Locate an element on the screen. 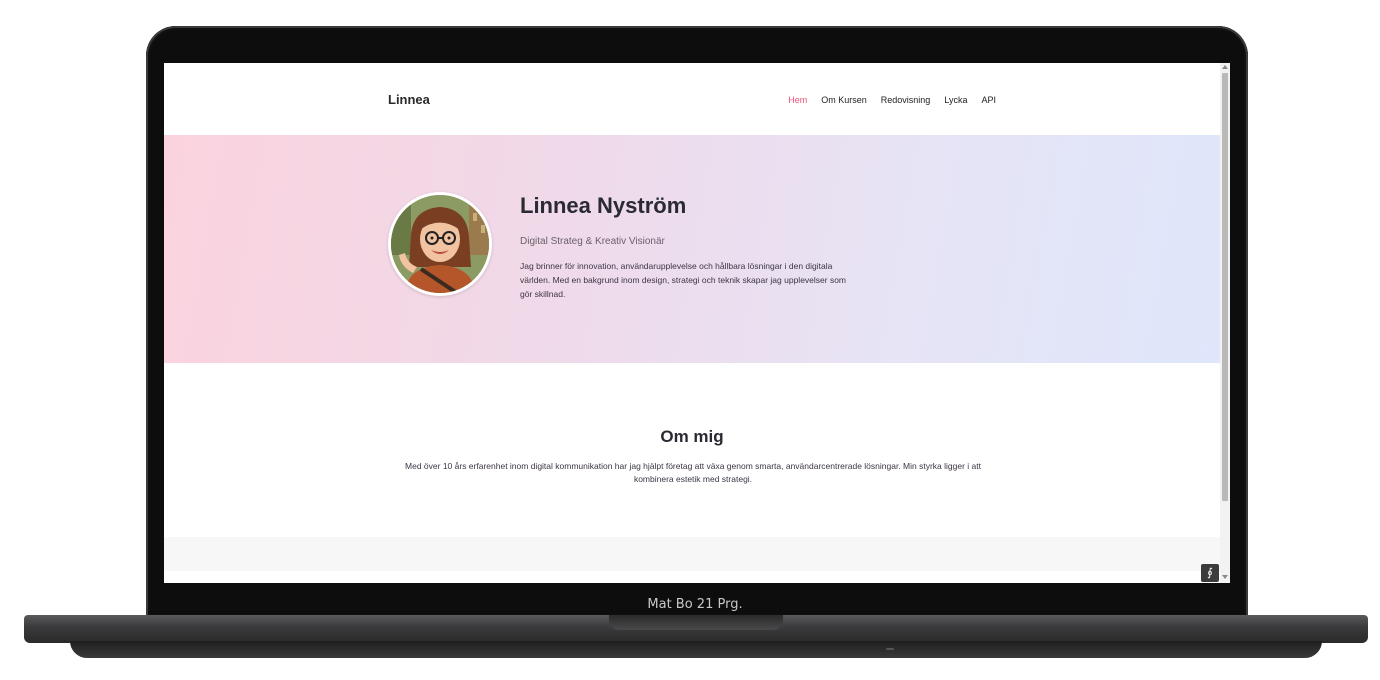 Image resolution: width=1380 pixels, height=680 pixels. nav-menu: Hem Om Kursen Redovisning Lycka API is located at coordinates (892, 100).